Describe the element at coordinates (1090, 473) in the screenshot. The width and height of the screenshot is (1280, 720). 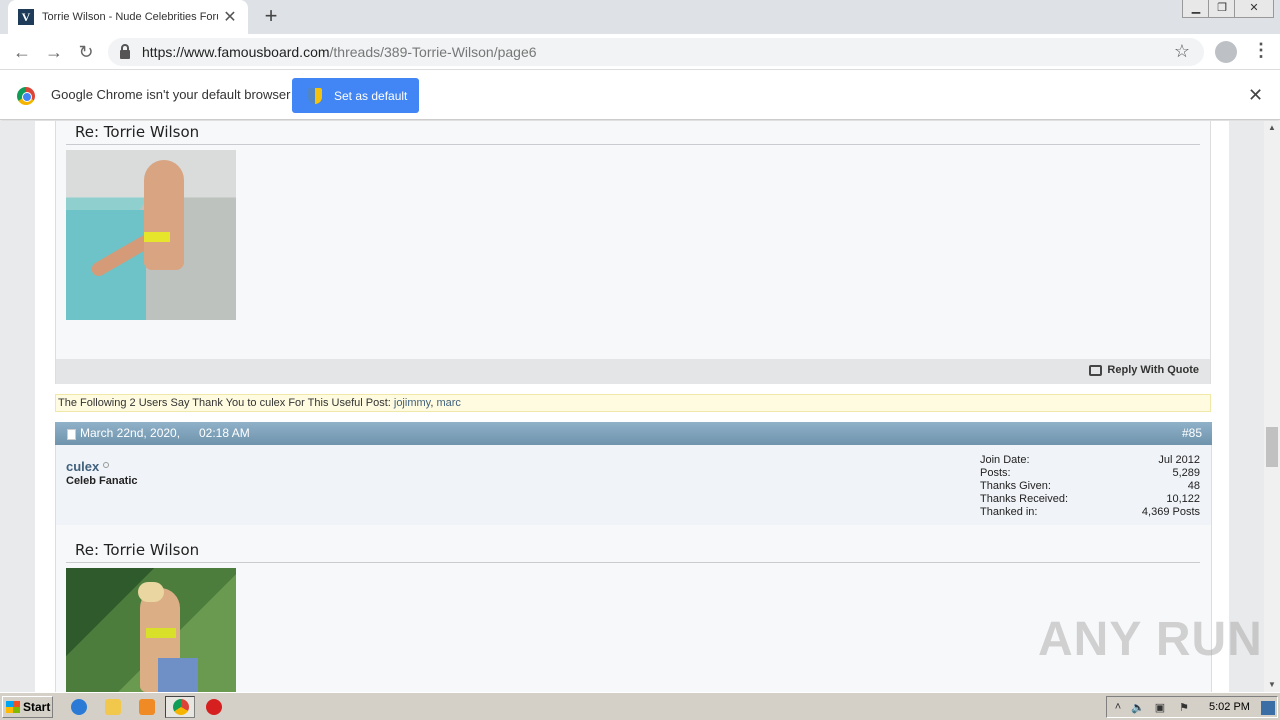
I see `stat-row: Posts: 5,289` at that location.